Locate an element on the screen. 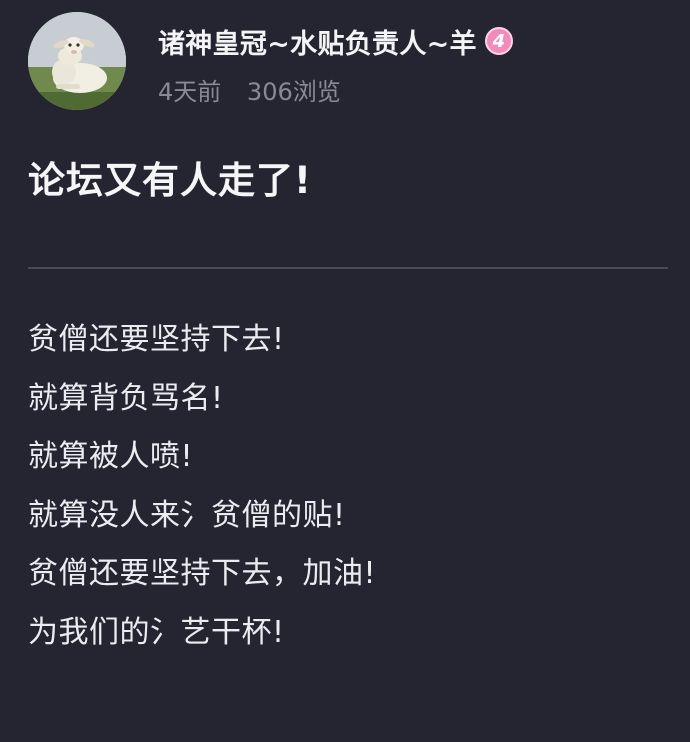 The image size is (690, 742). level-badge: 4 is located at coordinates (498, 41).